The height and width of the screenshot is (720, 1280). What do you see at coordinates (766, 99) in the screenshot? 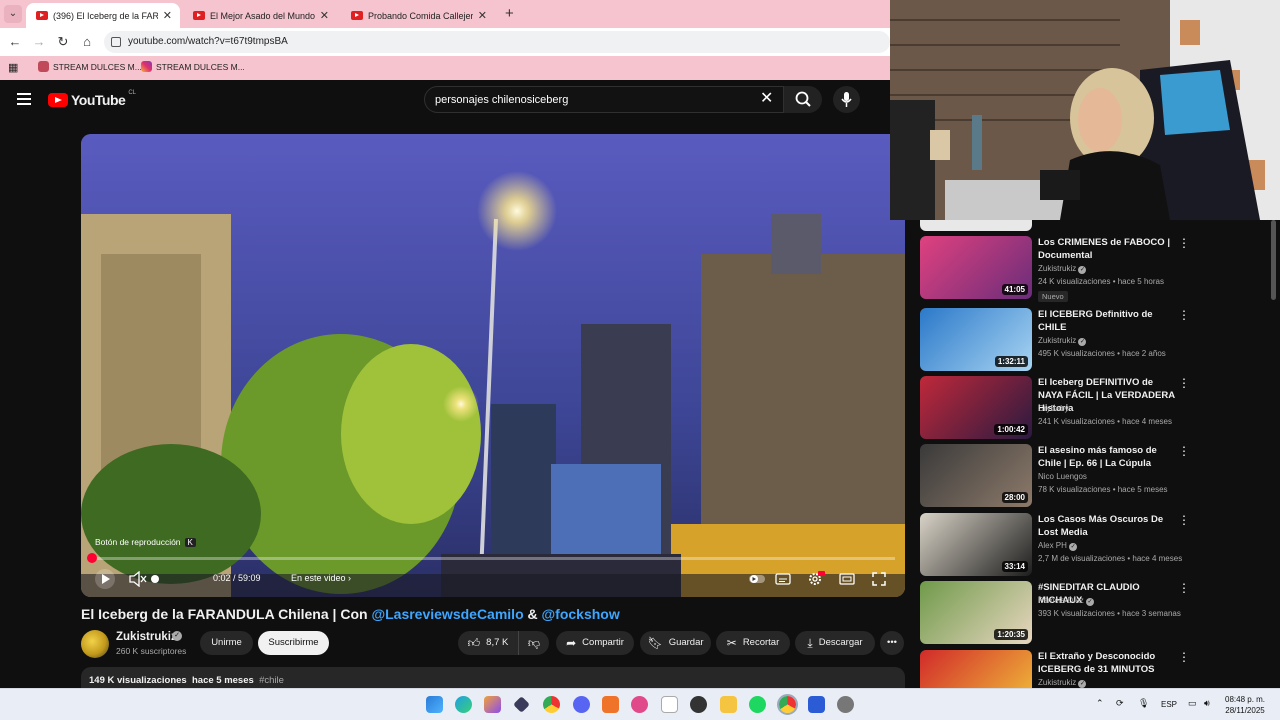
I see `clear-search-icon: ✕` at bounding box center [766, 99].